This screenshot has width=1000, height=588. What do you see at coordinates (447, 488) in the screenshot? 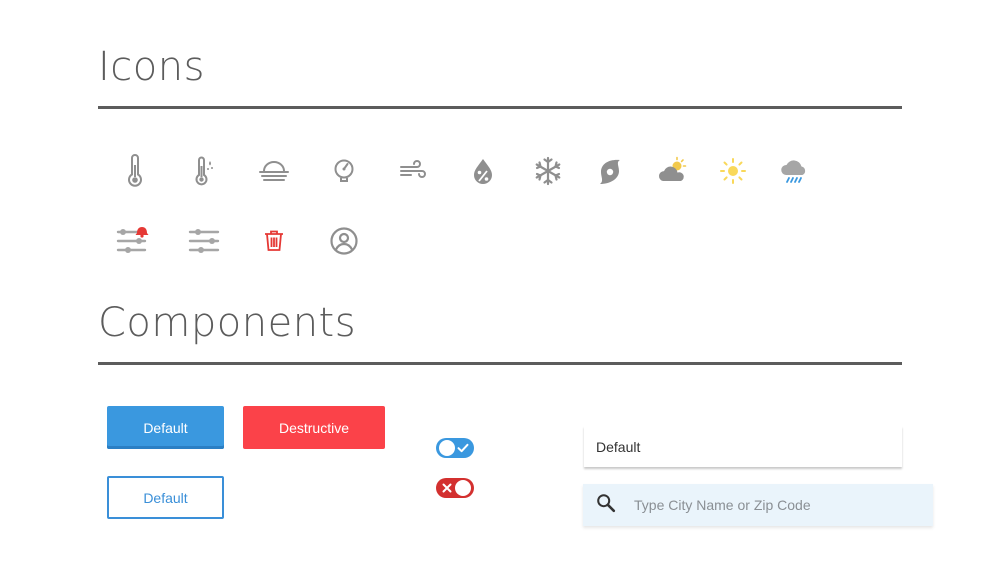
I see `x-icon` at bounding box center [447, 488].